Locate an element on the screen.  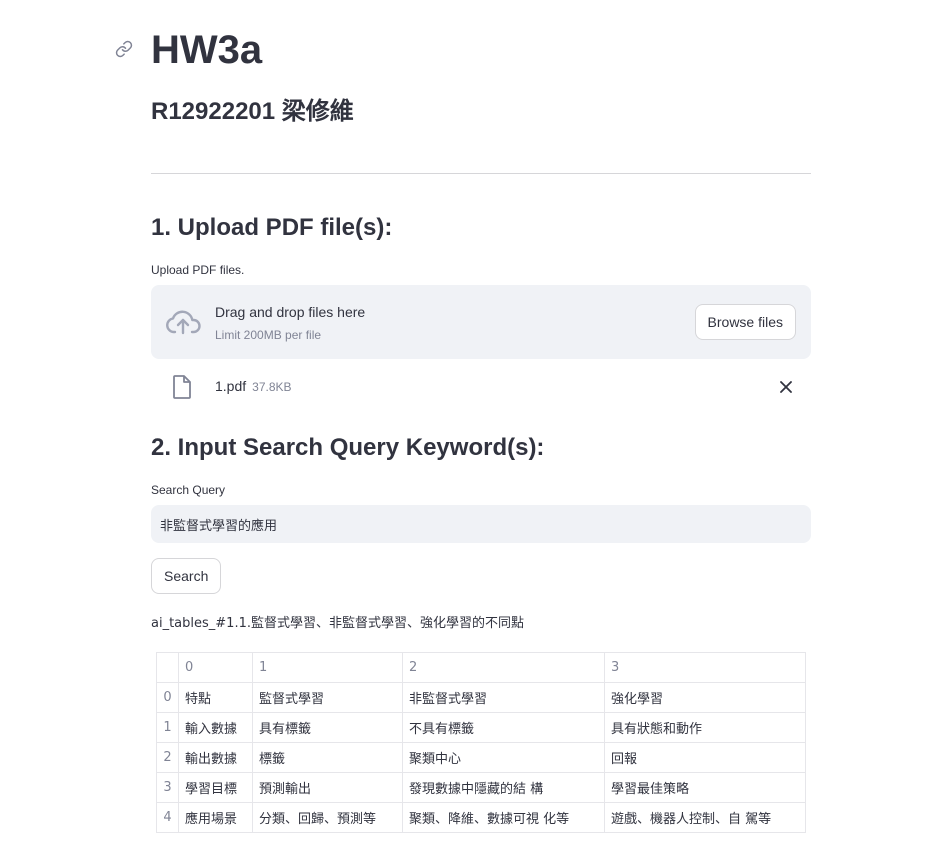
row-index: 2 is located at coordinates (167, 757).